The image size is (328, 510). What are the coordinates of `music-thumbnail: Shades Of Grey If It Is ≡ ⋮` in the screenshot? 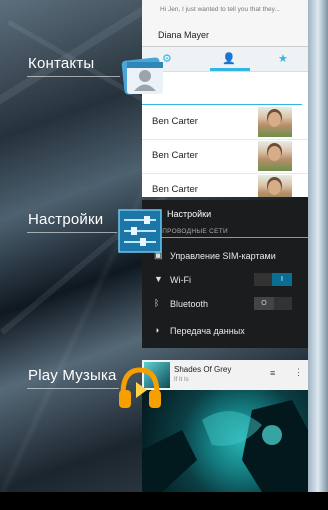 It's located at (225, 426).